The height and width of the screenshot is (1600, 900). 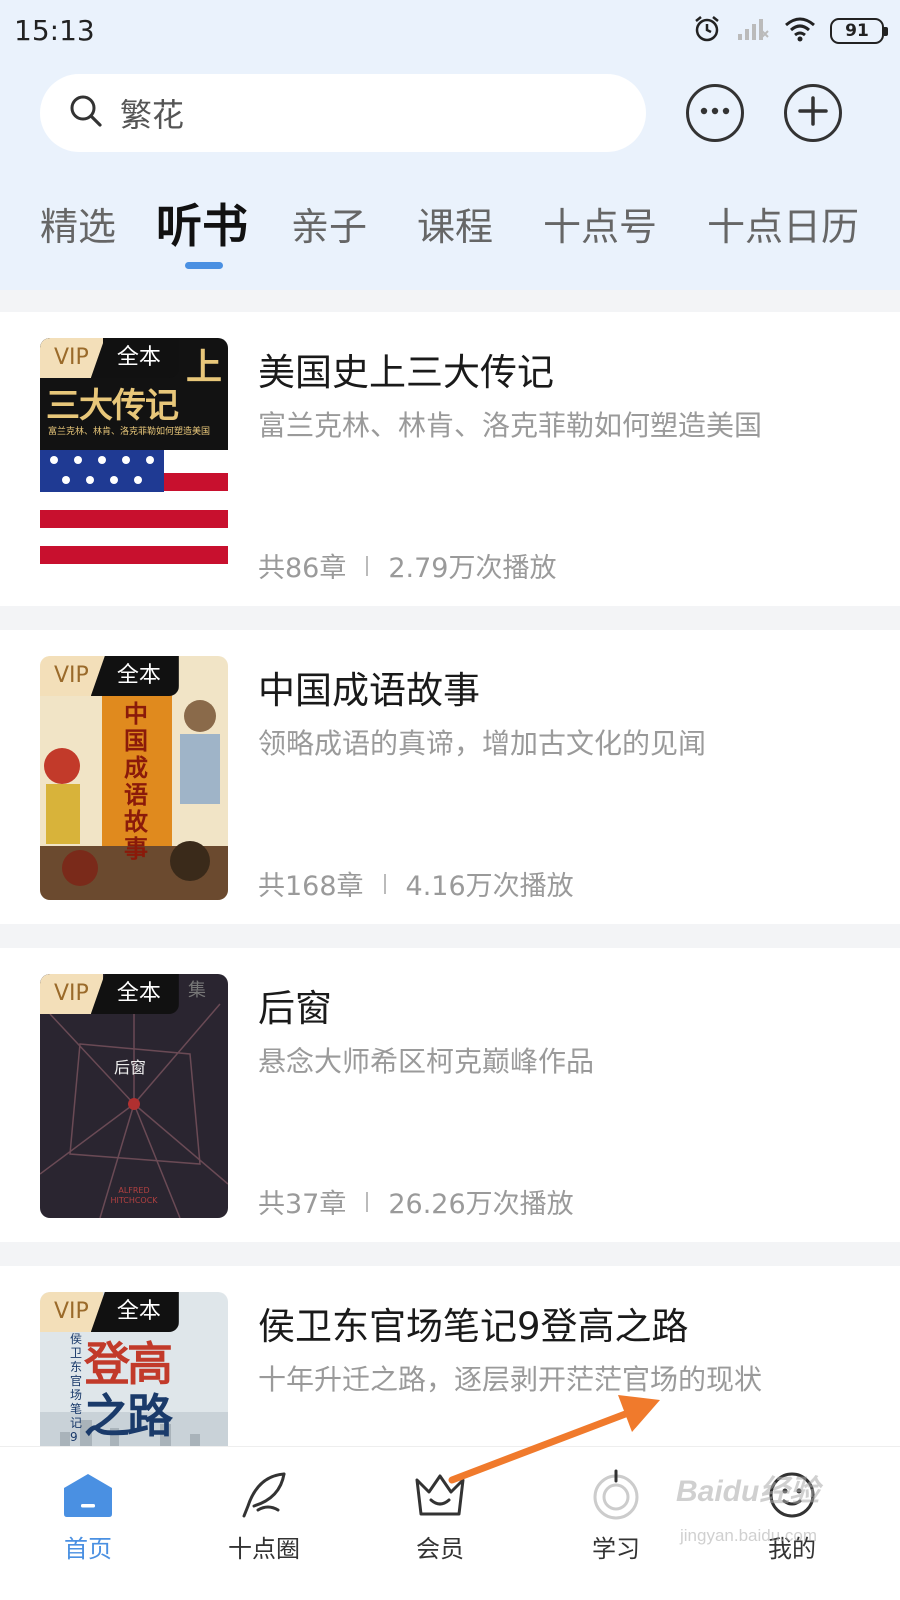 I want to click on tab-tingshu: 听书, so click(x=202, y=223).